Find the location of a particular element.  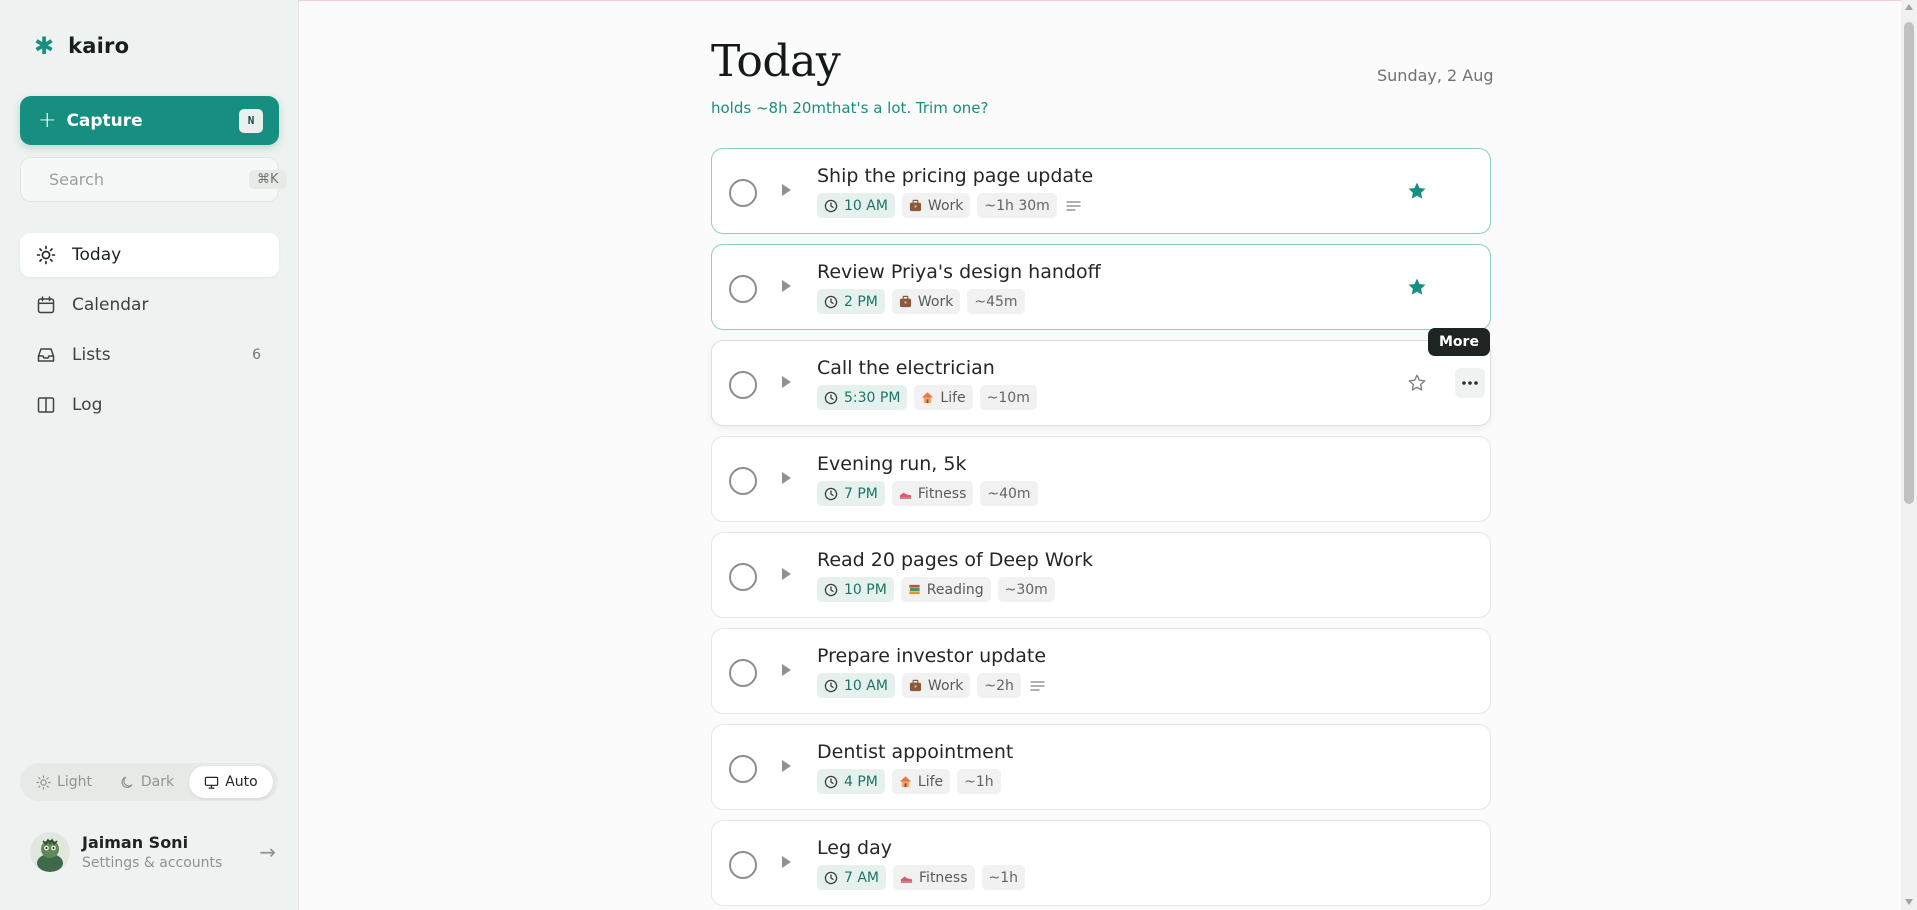

scrollbar is located at coordinates (1909, 455).